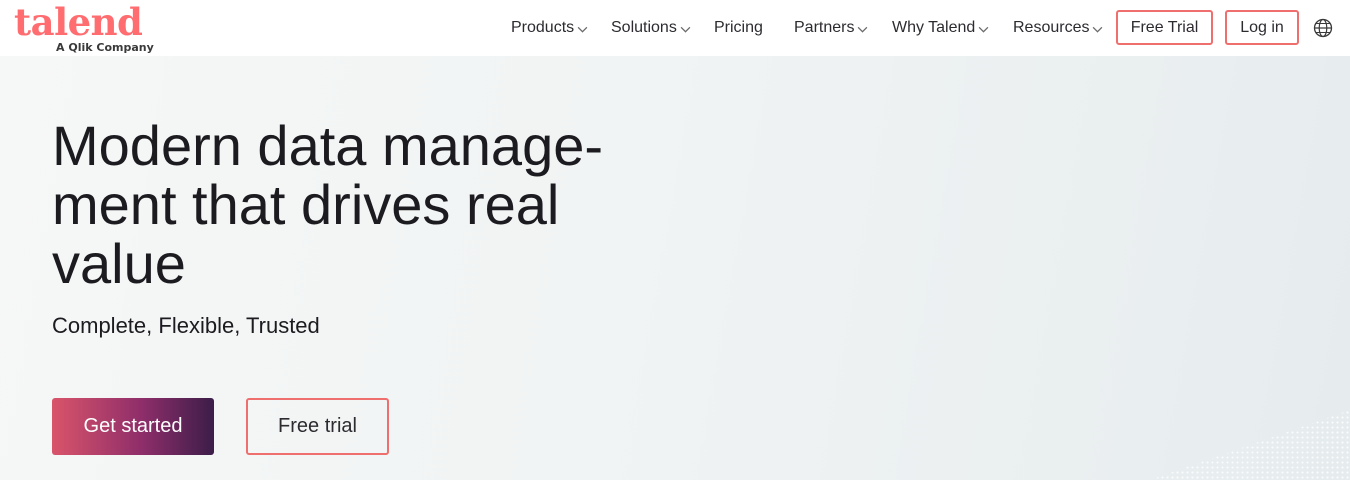  I want to click on nav-item-solutions: Solutions, so click(651, 28).